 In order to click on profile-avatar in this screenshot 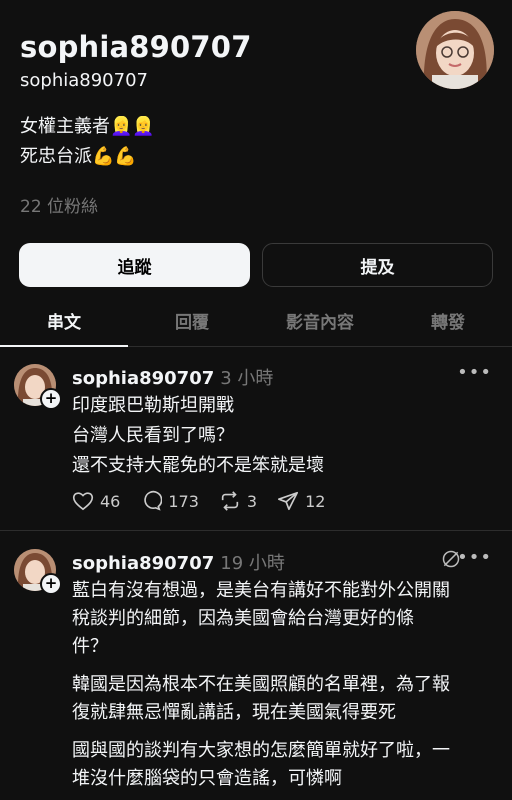, I will do `click(455, 50)`.